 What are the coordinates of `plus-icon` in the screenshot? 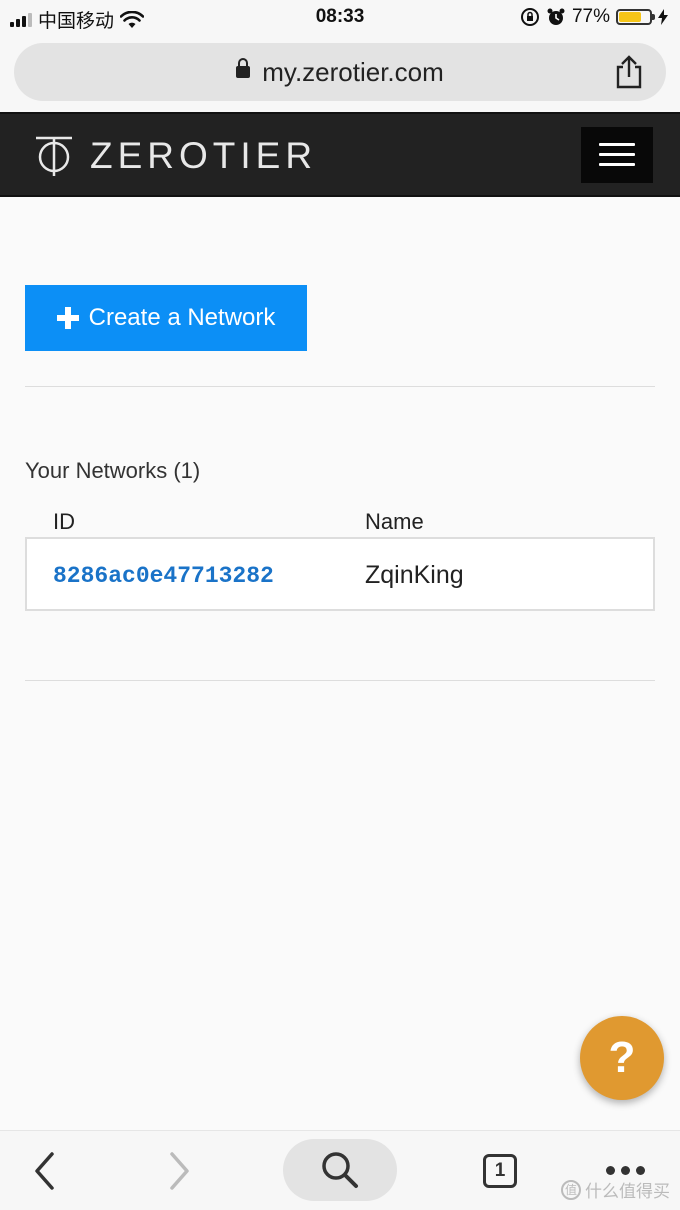 It's located at (67, 318).